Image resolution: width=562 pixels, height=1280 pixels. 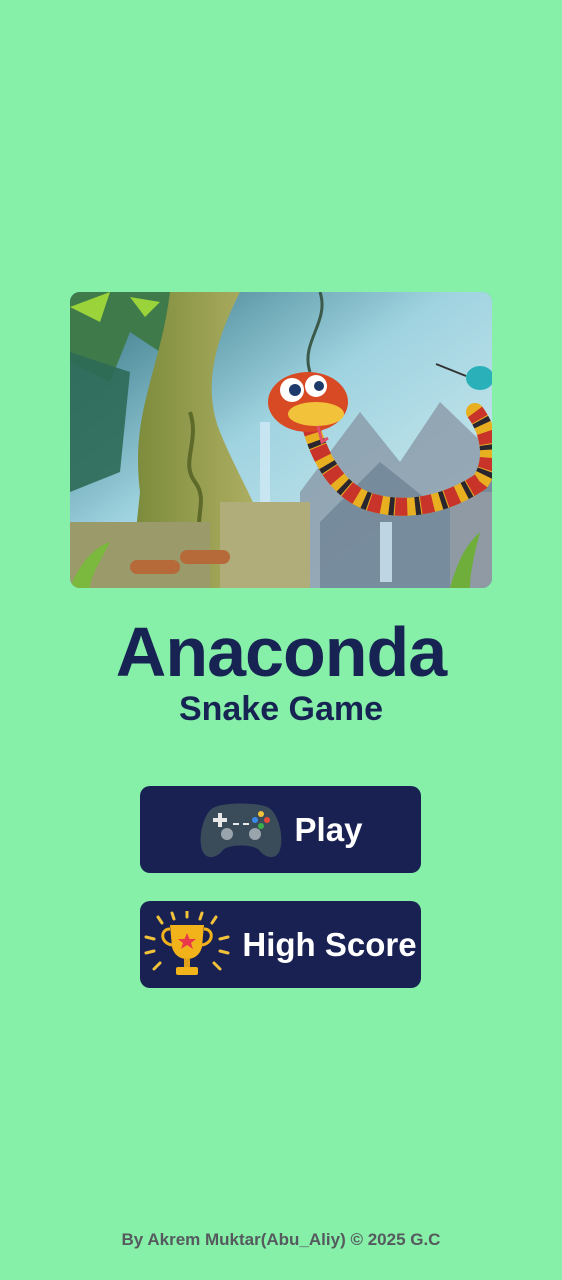 What do you see at coordinates (187, 944) in the screenshot?
I see `trophy-icon` at bounding box center [187, 944].